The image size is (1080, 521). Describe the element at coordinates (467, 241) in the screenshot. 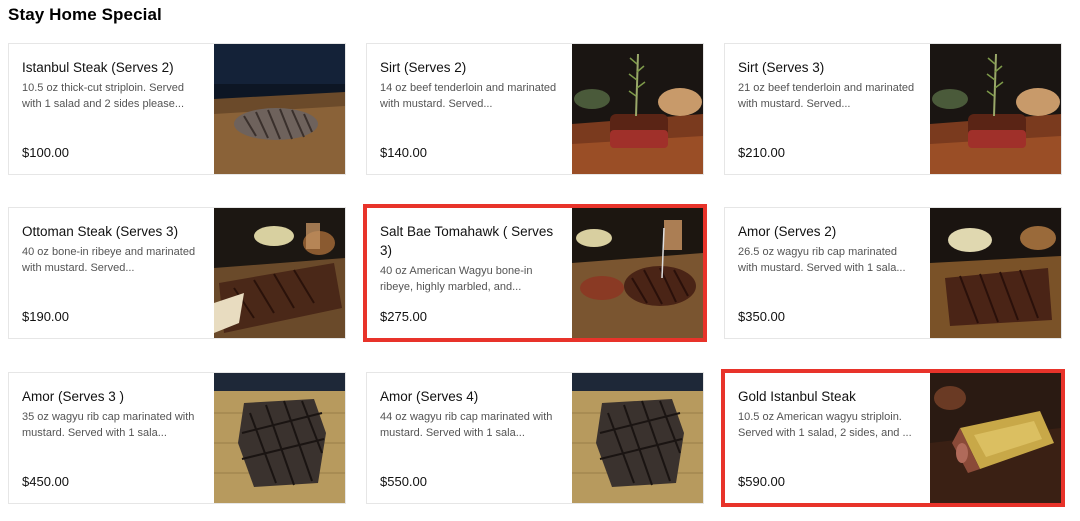

I see `item-name: Salt Bae Tomahawk ( Serves 3)` at that location.